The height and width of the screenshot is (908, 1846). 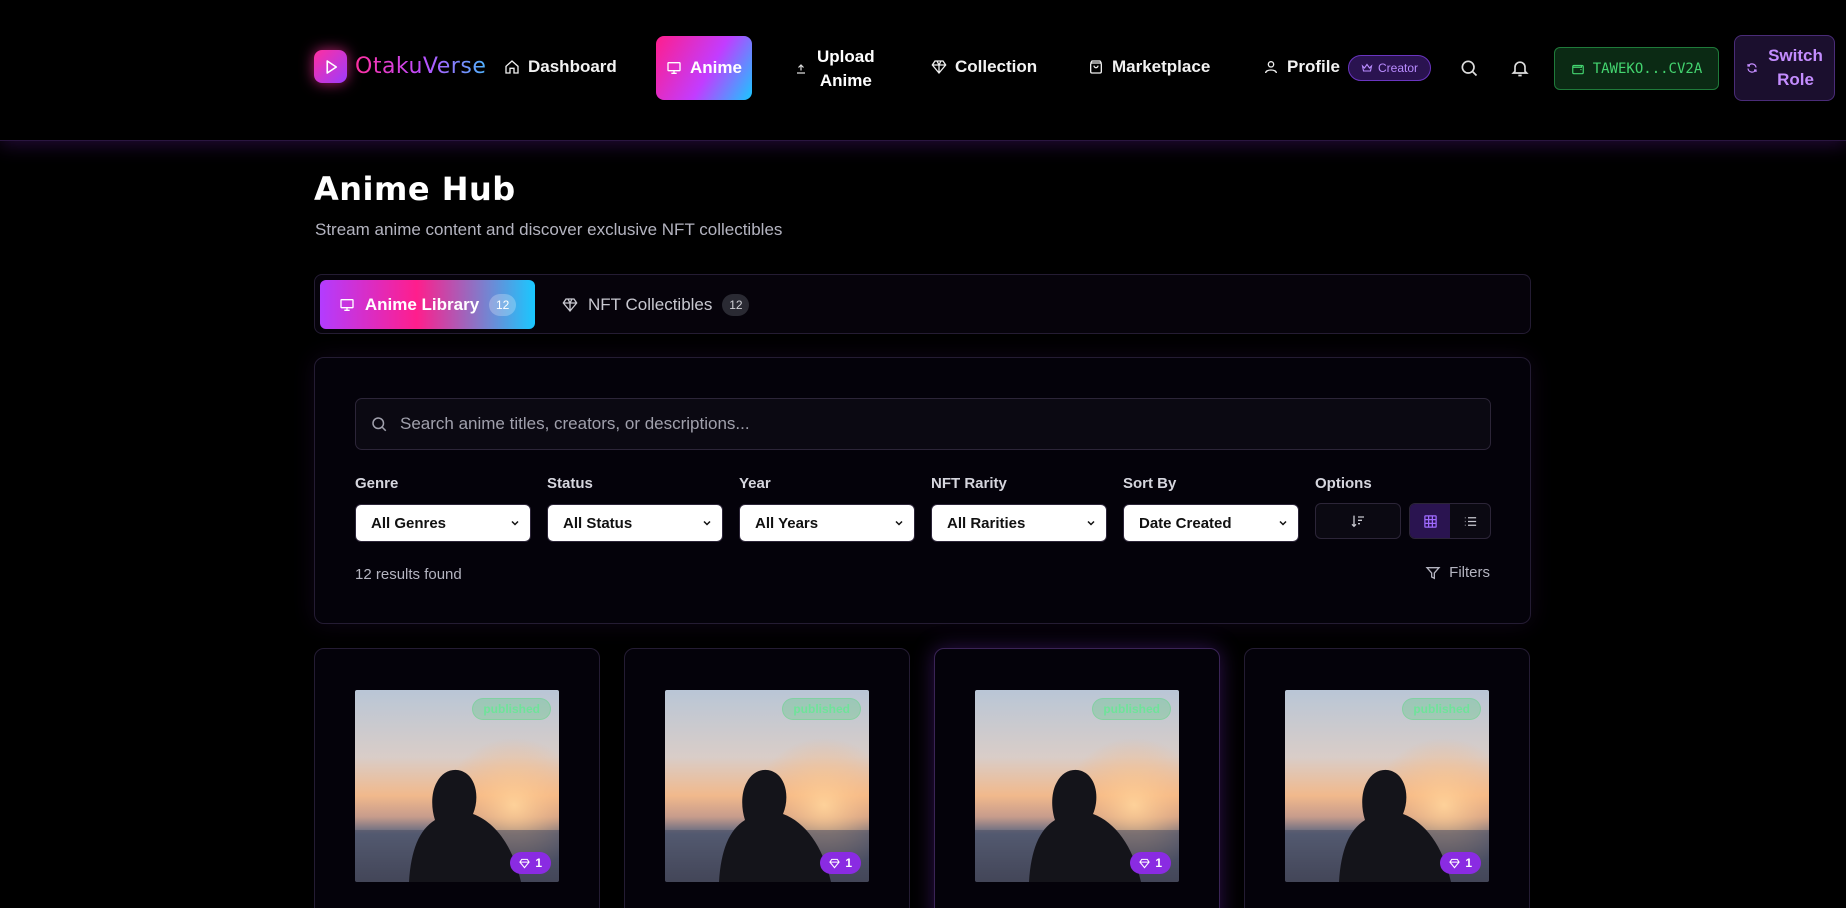 What do you see at coordinates (716, 67) in the screenshot?
I see `nav-anime-label: Anime` at bounding box center [716, 67].